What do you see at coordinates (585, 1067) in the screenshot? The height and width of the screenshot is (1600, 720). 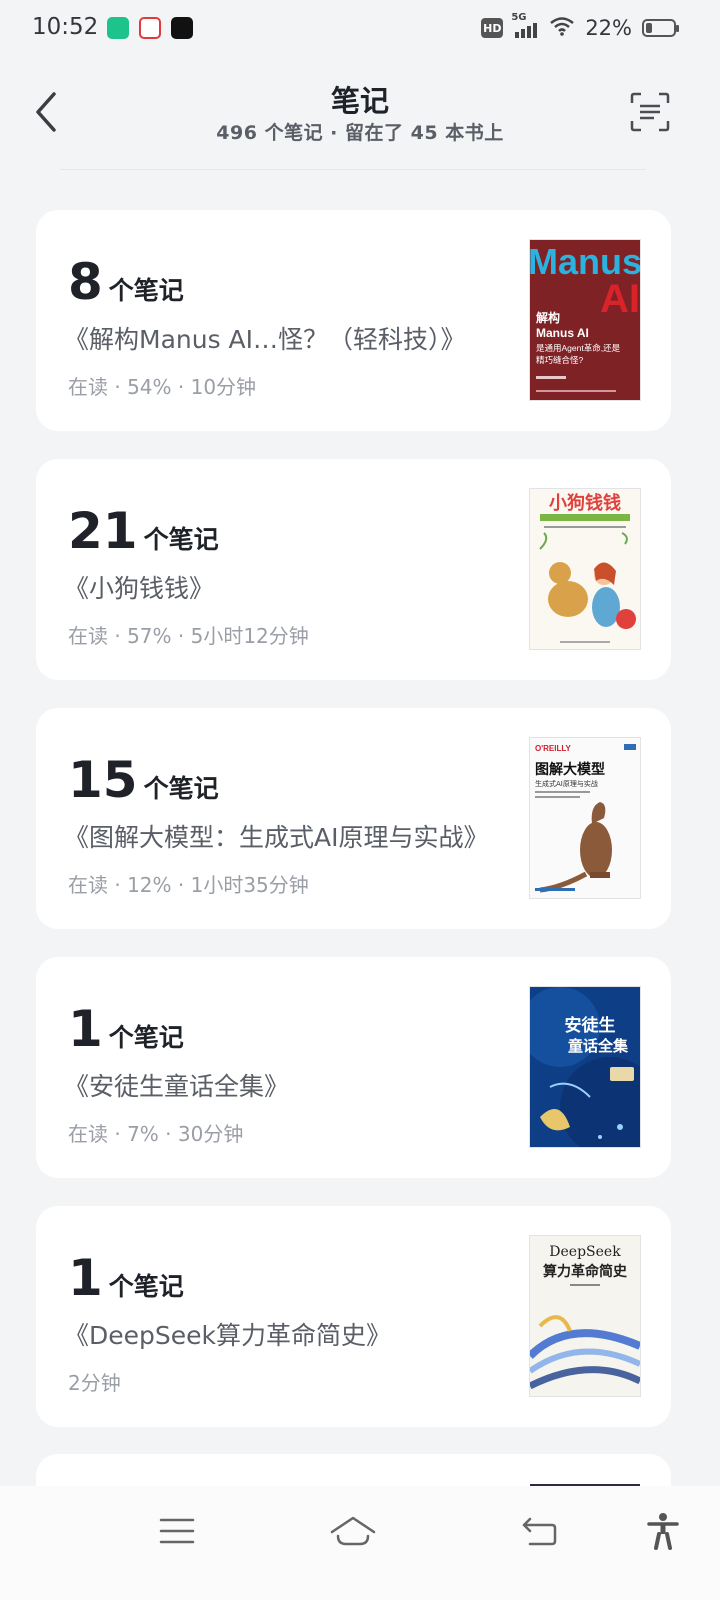 I see `book-cover: 安徒生 童话全集` at bounding box center [585, 1067].